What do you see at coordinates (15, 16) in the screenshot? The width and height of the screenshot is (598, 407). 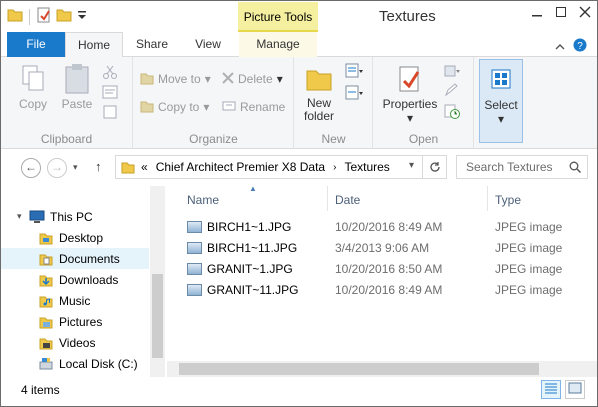 I see `folder-icon` at bounding box center [15, 16].